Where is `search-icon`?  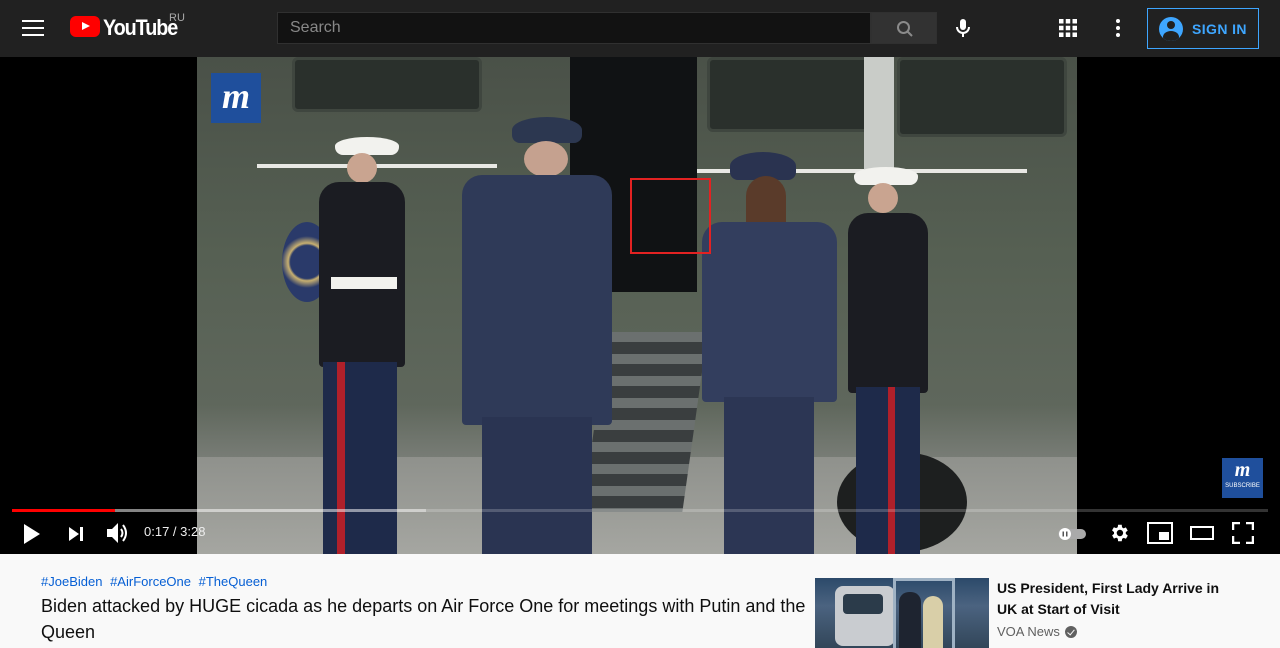 search-icon is located at coordinates (905, 29).